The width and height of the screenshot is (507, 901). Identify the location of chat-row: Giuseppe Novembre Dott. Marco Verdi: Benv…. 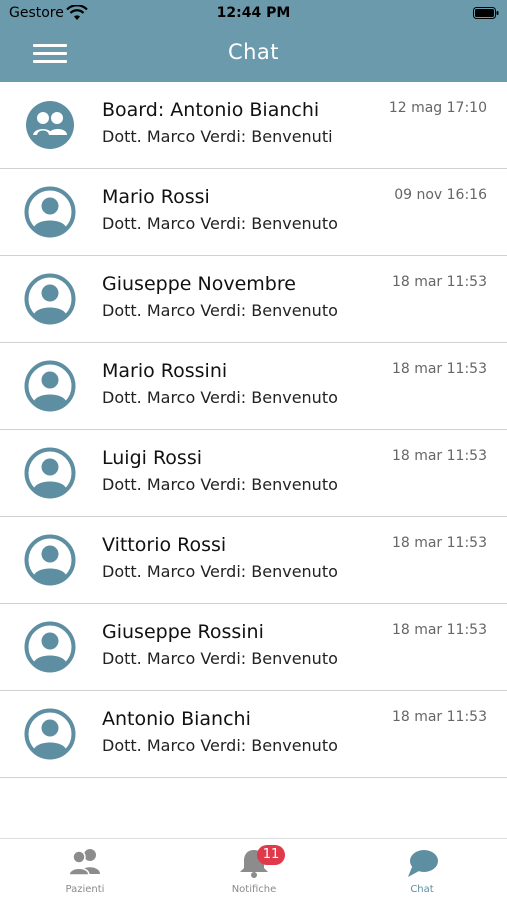
(253, 299).